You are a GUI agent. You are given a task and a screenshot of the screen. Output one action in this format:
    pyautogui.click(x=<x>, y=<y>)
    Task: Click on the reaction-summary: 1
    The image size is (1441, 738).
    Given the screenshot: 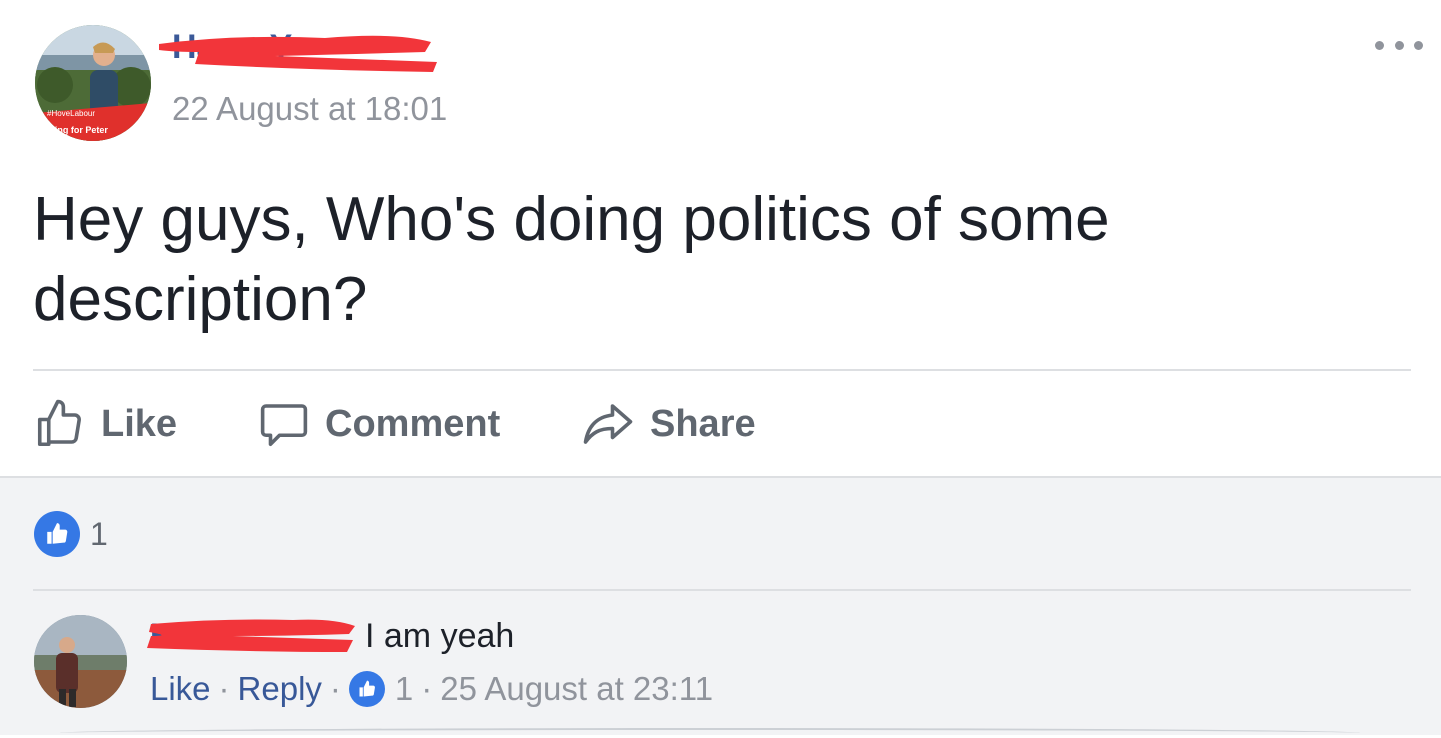 What is the action you would take?
    pyautogui.click(x=71, y=534)
    